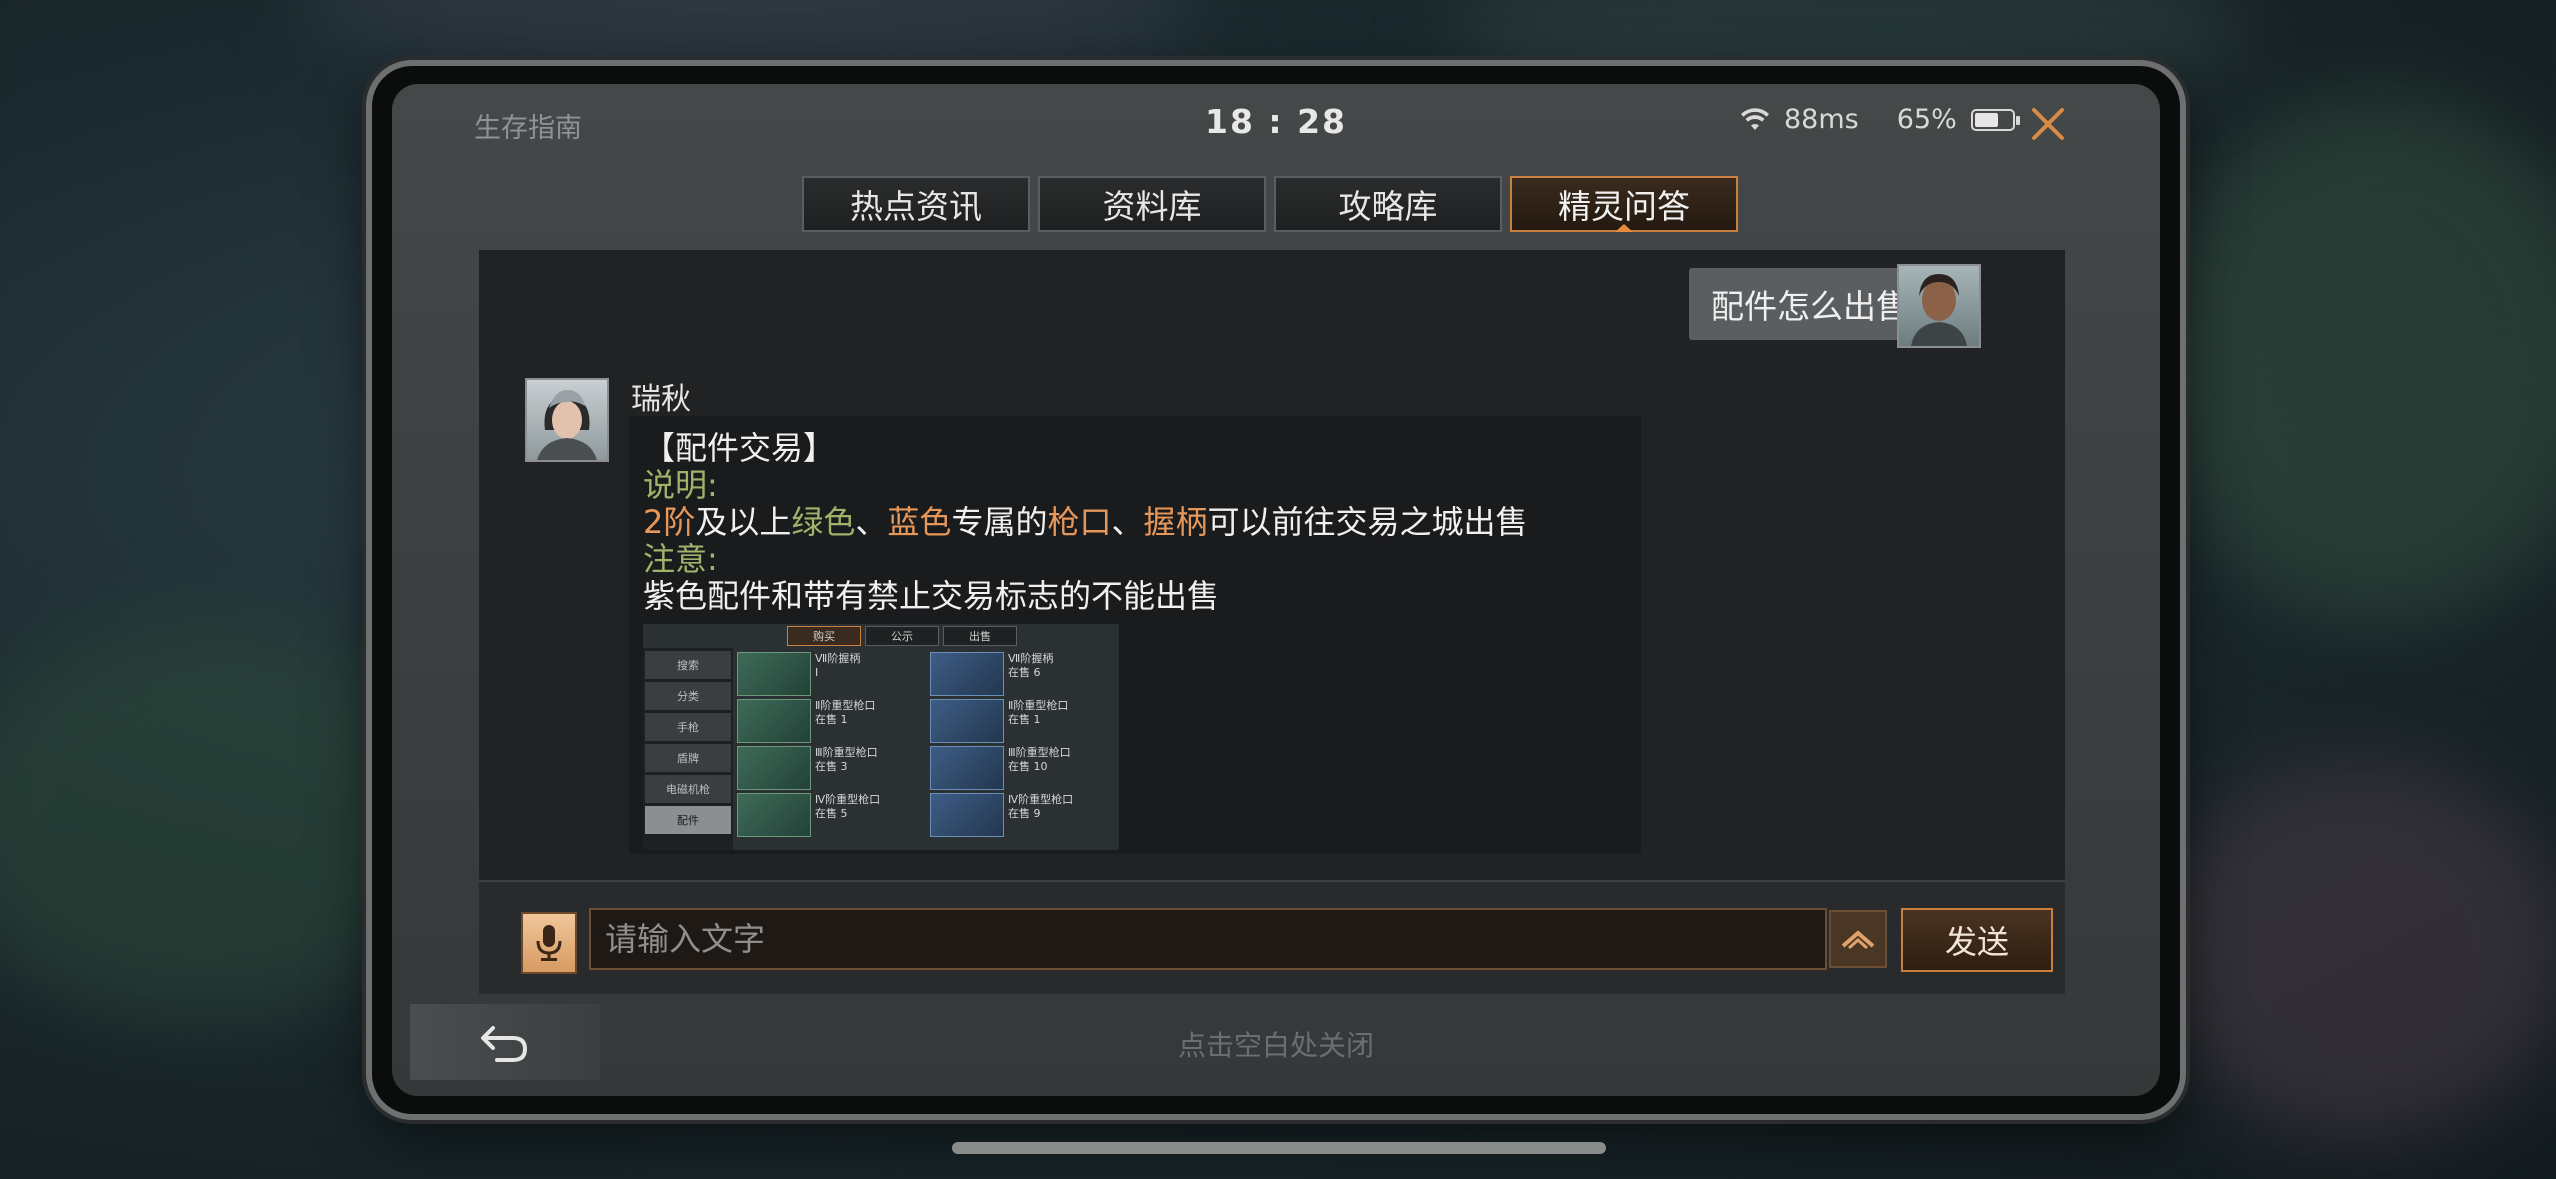 Image resolution: width=2556 pixels, height=1179 pixels. What do you see at coordinates (1926, 119) in the screenshot?
I see `battery-percent: 65%` at bounding box center [1926, 119].